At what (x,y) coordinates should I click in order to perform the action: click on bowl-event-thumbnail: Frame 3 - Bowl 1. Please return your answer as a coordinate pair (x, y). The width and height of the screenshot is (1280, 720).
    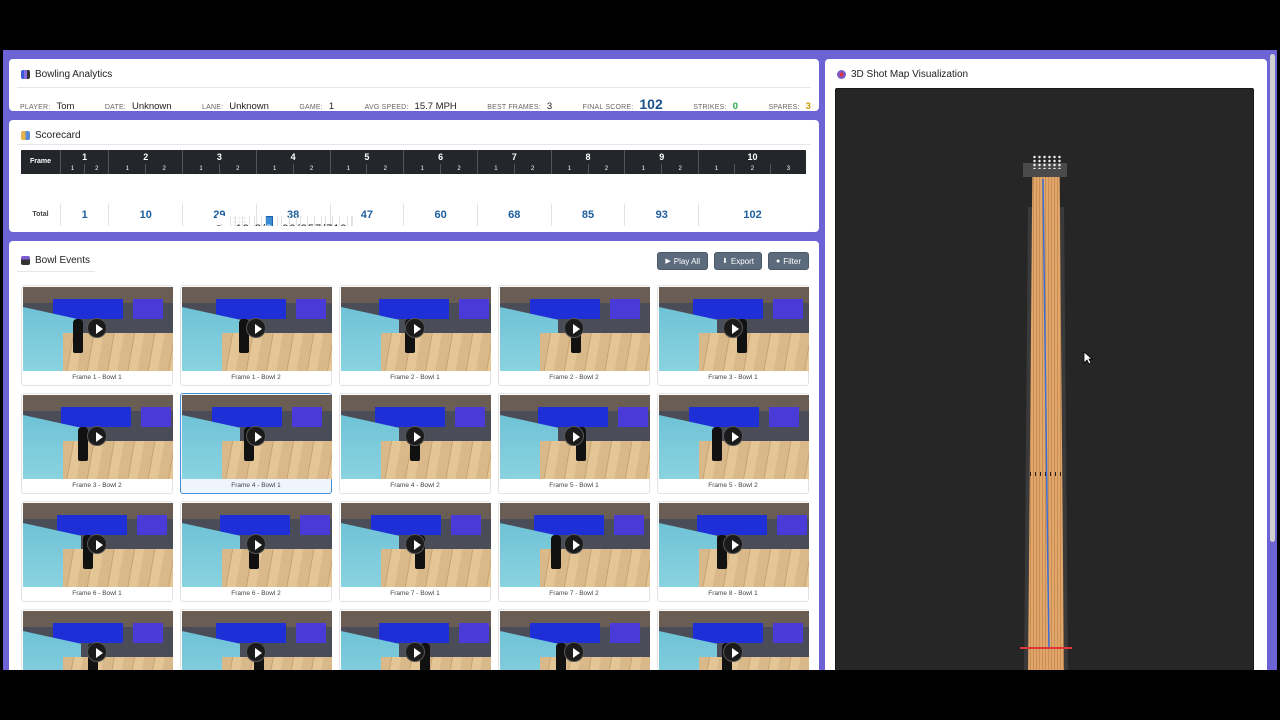
    Looking at the image, I should click on (733, 335).